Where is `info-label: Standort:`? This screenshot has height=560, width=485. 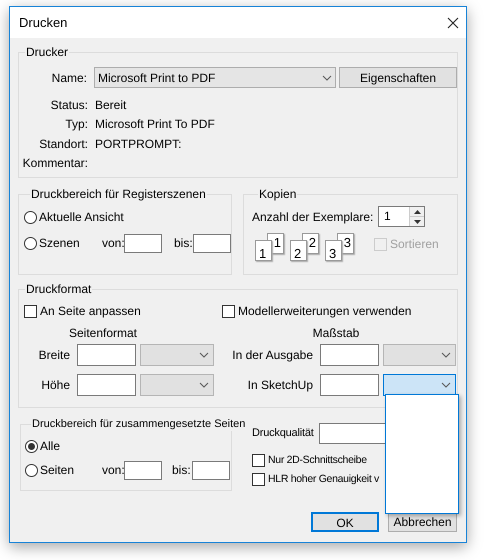 info-label: Standort: is located at coordinates (63, 144).